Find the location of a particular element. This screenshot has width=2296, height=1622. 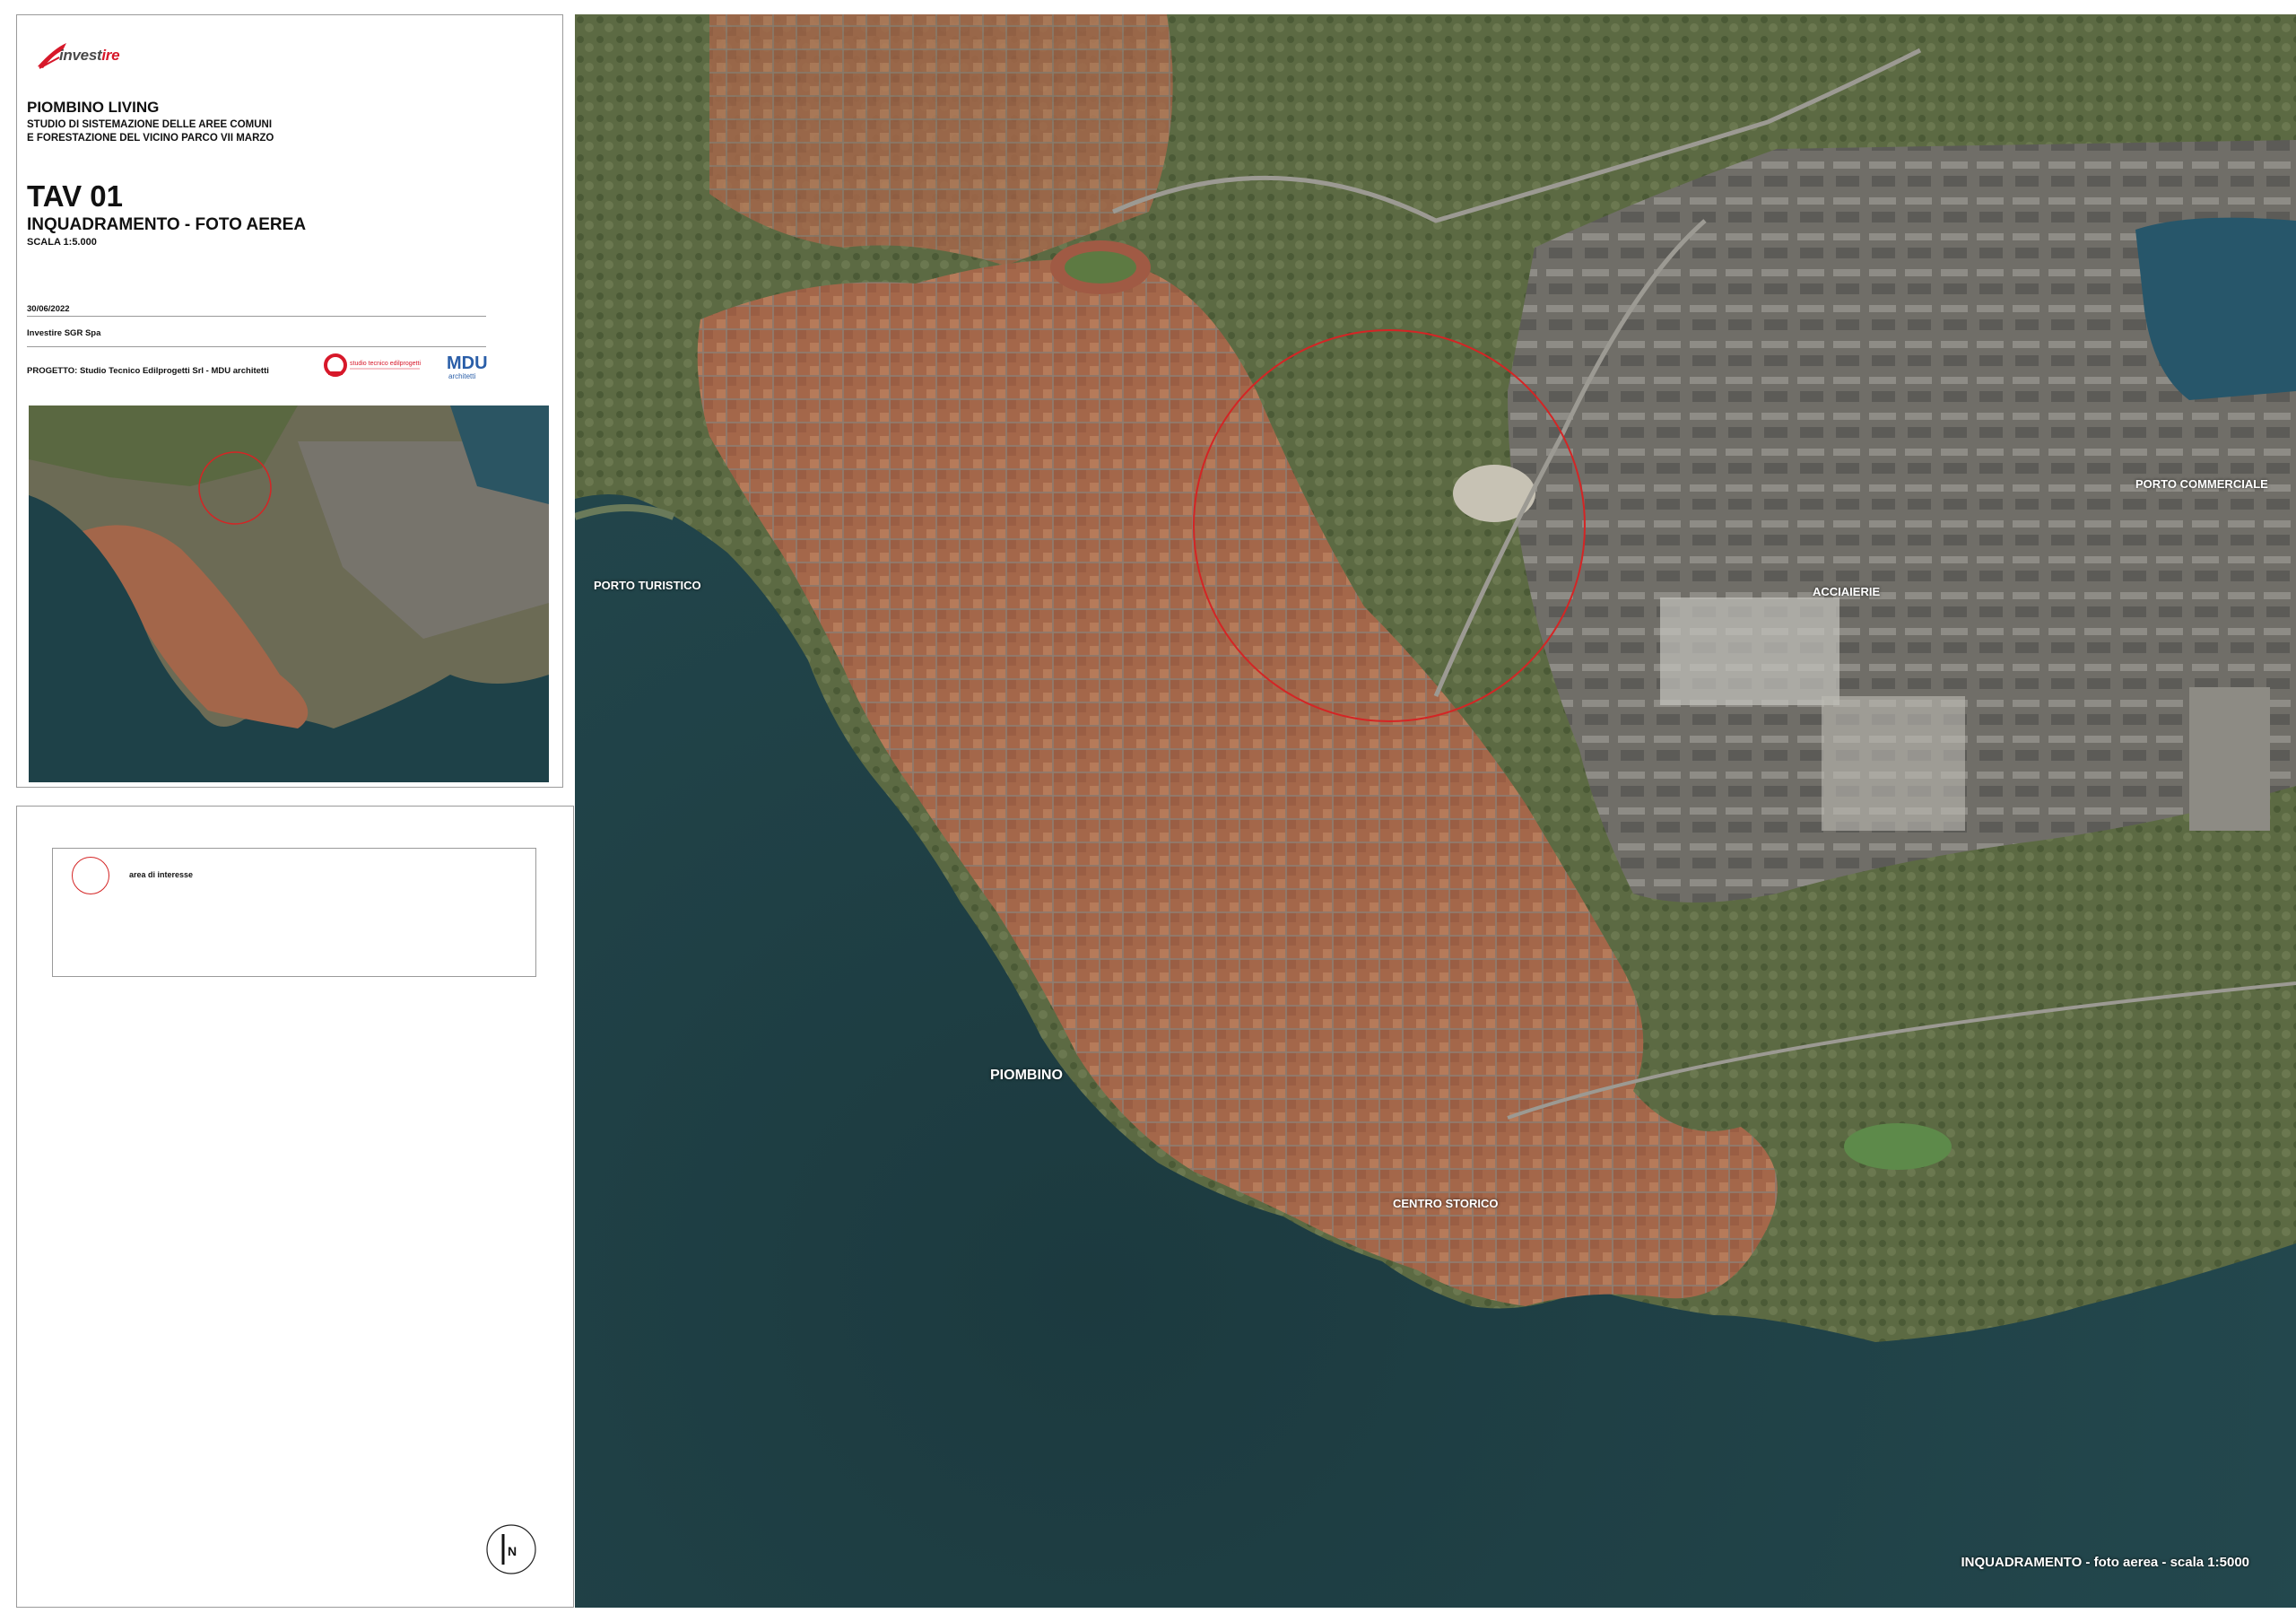

investire-logo-text: investire is located at coordinates (89, 55).